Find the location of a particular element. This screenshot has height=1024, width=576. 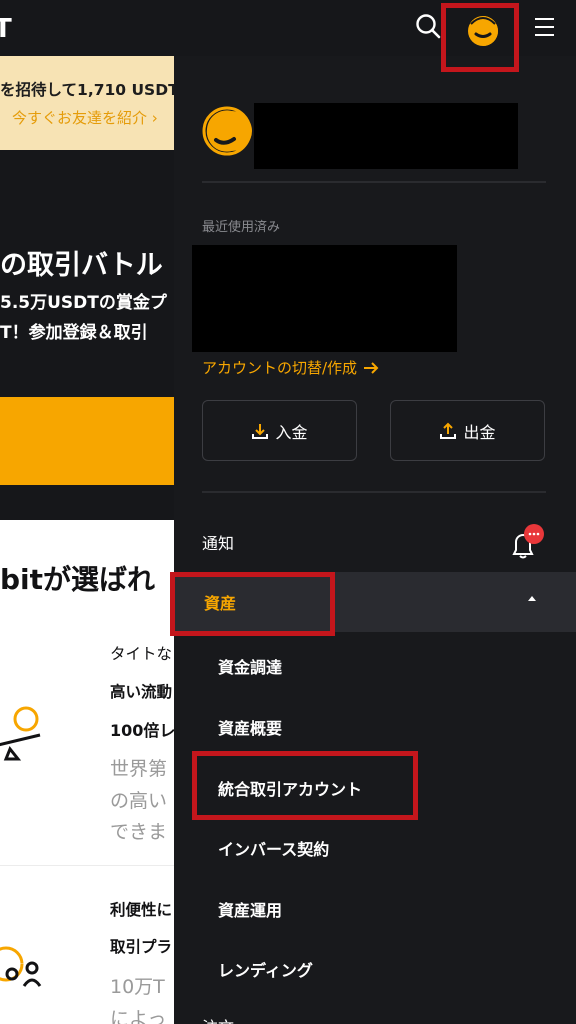

feature-text: 利便性に is located at coordinates (141, 910).